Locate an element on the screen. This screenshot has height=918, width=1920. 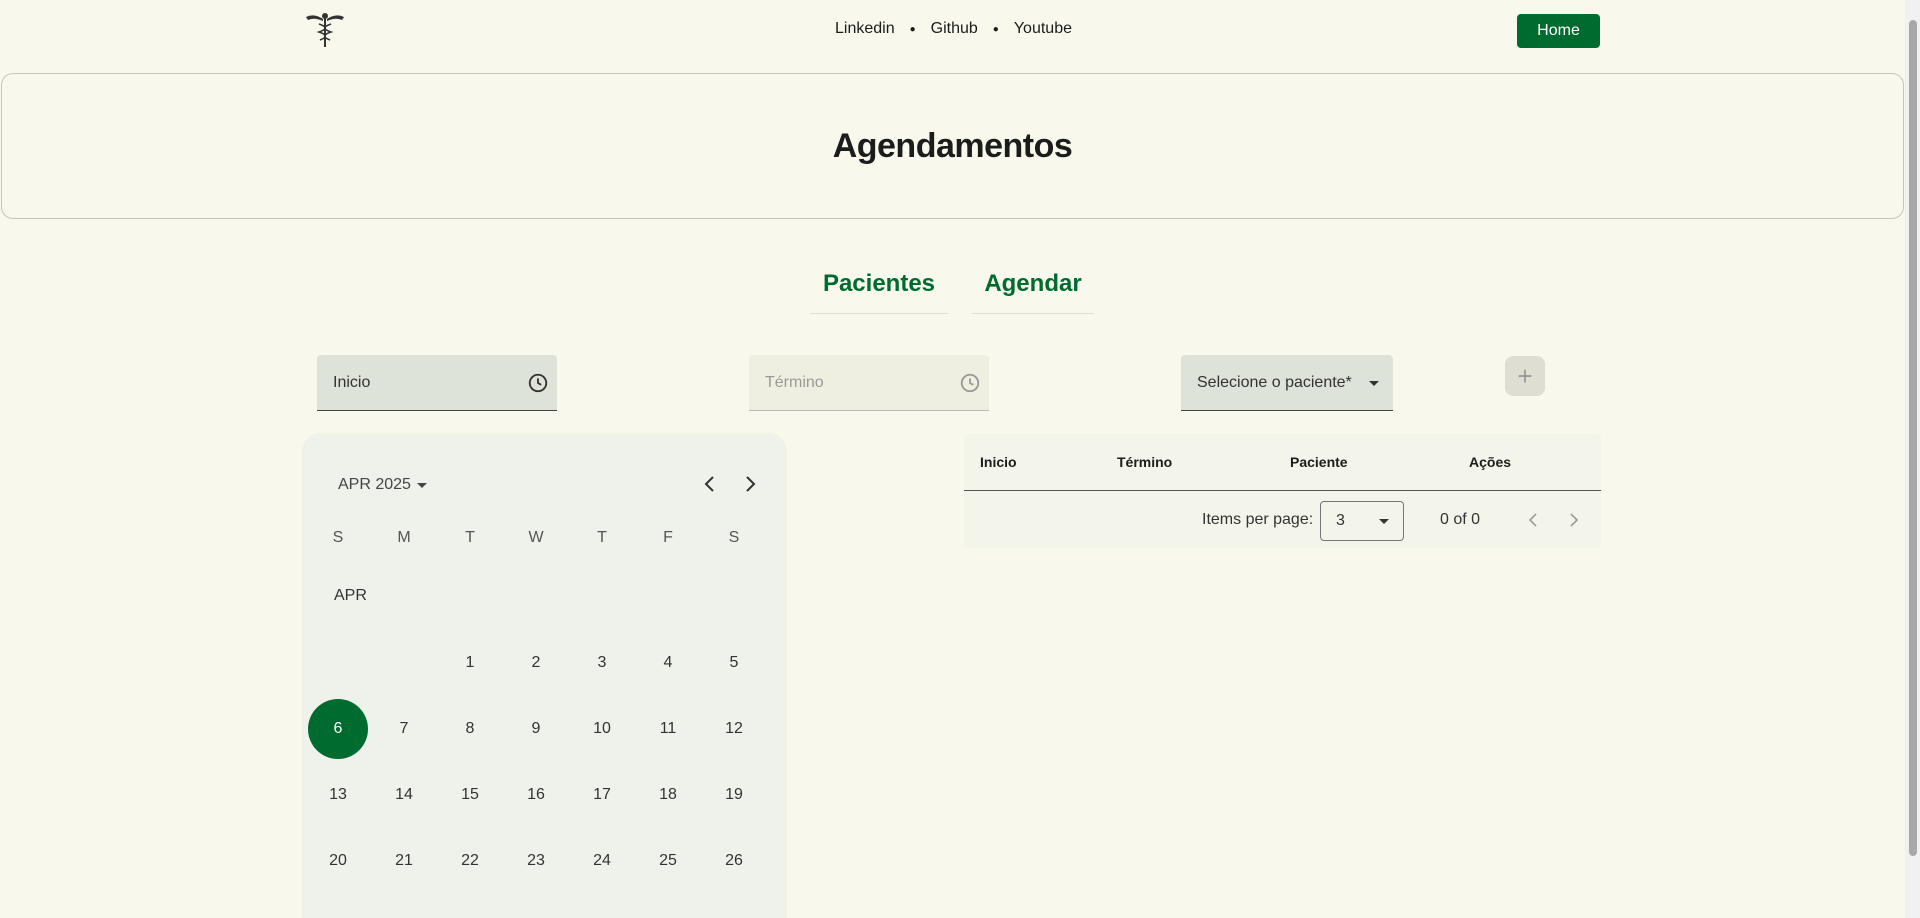
paciente-select: Selecione o paciente* is located at coordinates (1287, 383).